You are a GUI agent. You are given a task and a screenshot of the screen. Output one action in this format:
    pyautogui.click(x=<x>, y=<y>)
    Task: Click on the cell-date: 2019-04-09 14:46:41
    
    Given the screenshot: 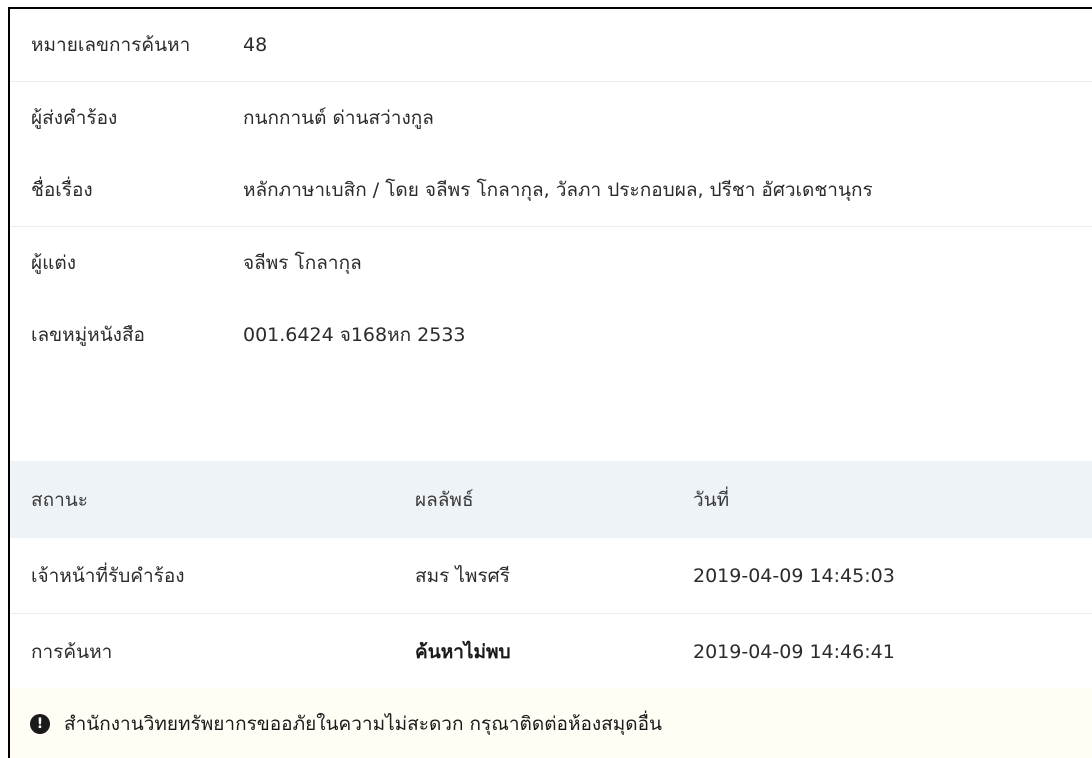 What is the action you would take?
    pyautogui.click(x=794, y=651)
    